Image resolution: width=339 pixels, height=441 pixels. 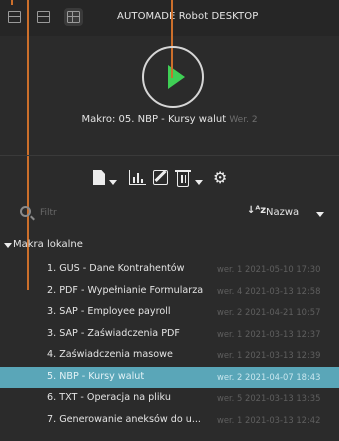 What do you see at coordinates (320, 214) in the screenshot?
I see `sort-dropdown-icon` at bounding box center [320, 214].